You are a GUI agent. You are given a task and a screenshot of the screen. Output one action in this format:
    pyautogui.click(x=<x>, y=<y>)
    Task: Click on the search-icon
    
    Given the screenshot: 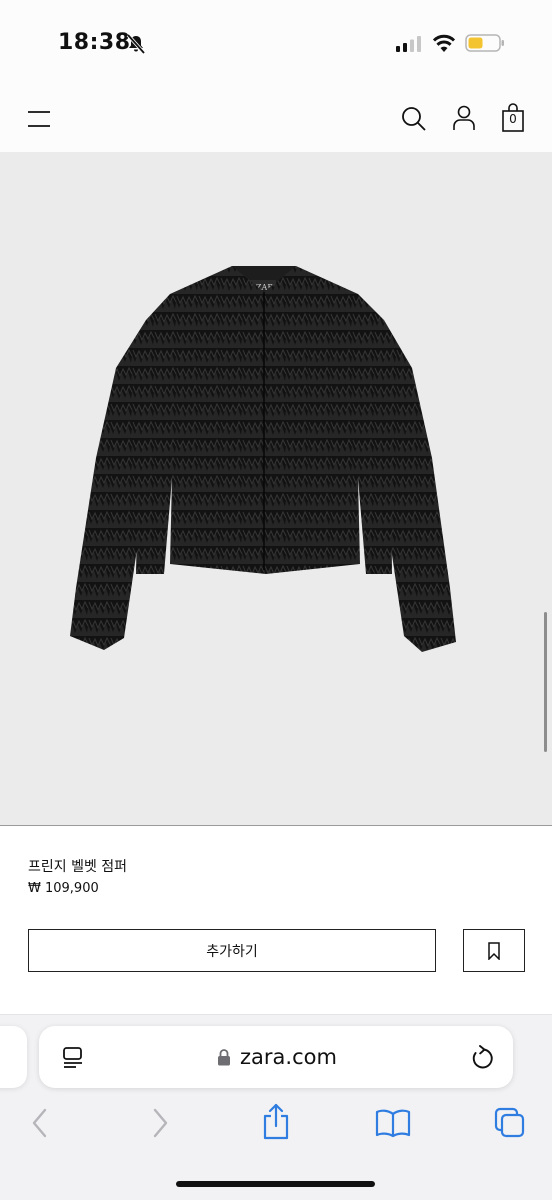 What is the action you would take?
    pyautogui.click(x=414, y=119)
    